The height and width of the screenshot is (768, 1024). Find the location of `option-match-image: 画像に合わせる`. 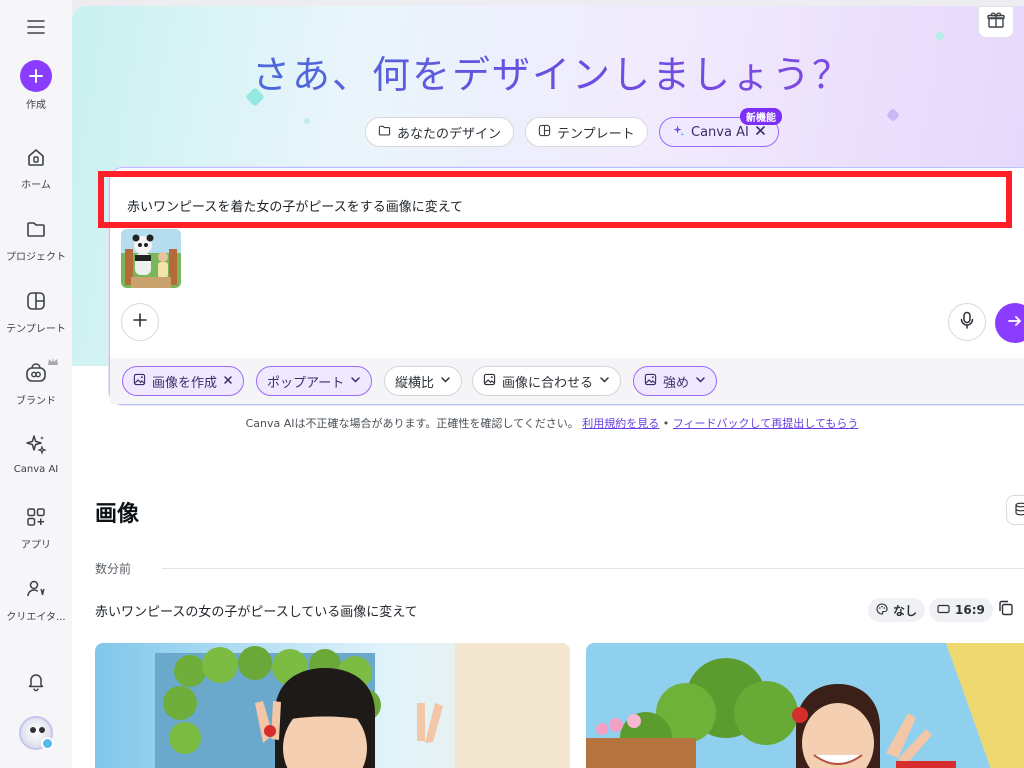

option-match-image: 画像に合わせる is located at coordinates (547, 381).